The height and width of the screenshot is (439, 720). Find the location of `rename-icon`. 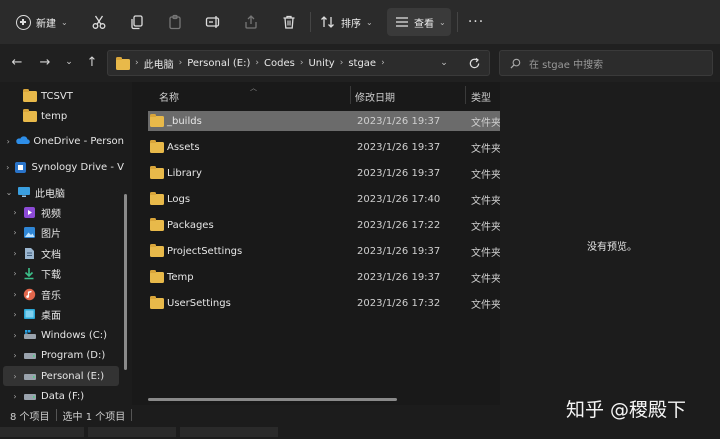

rename-icon is located at coordinates (212, 22).